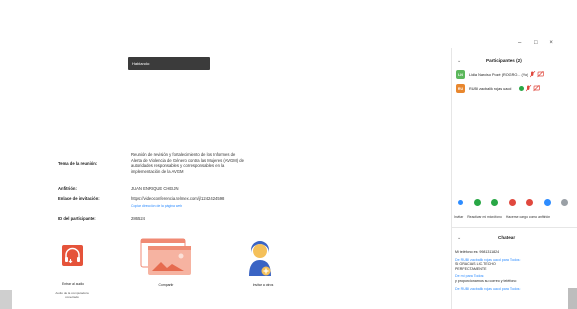  I want to click on invite-others-button, so click(260, 259).